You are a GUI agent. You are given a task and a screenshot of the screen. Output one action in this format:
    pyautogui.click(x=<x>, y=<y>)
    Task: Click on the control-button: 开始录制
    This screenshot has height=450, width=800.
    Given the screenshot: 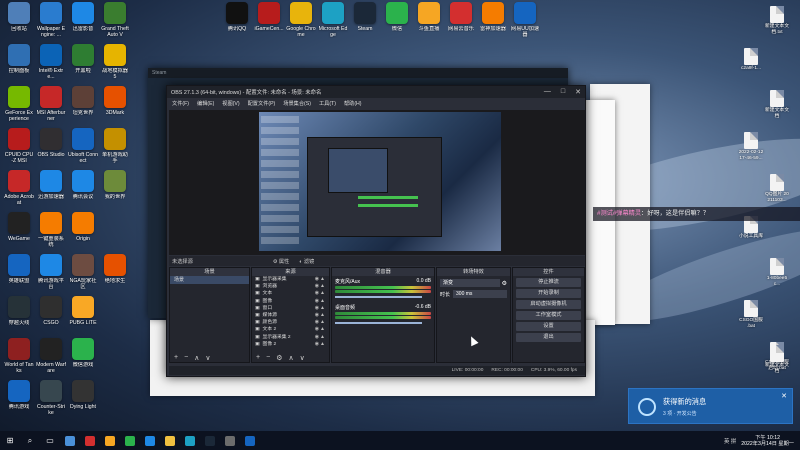 What is the action you would take?
    pyautogui.click(x=548, y=293)
    